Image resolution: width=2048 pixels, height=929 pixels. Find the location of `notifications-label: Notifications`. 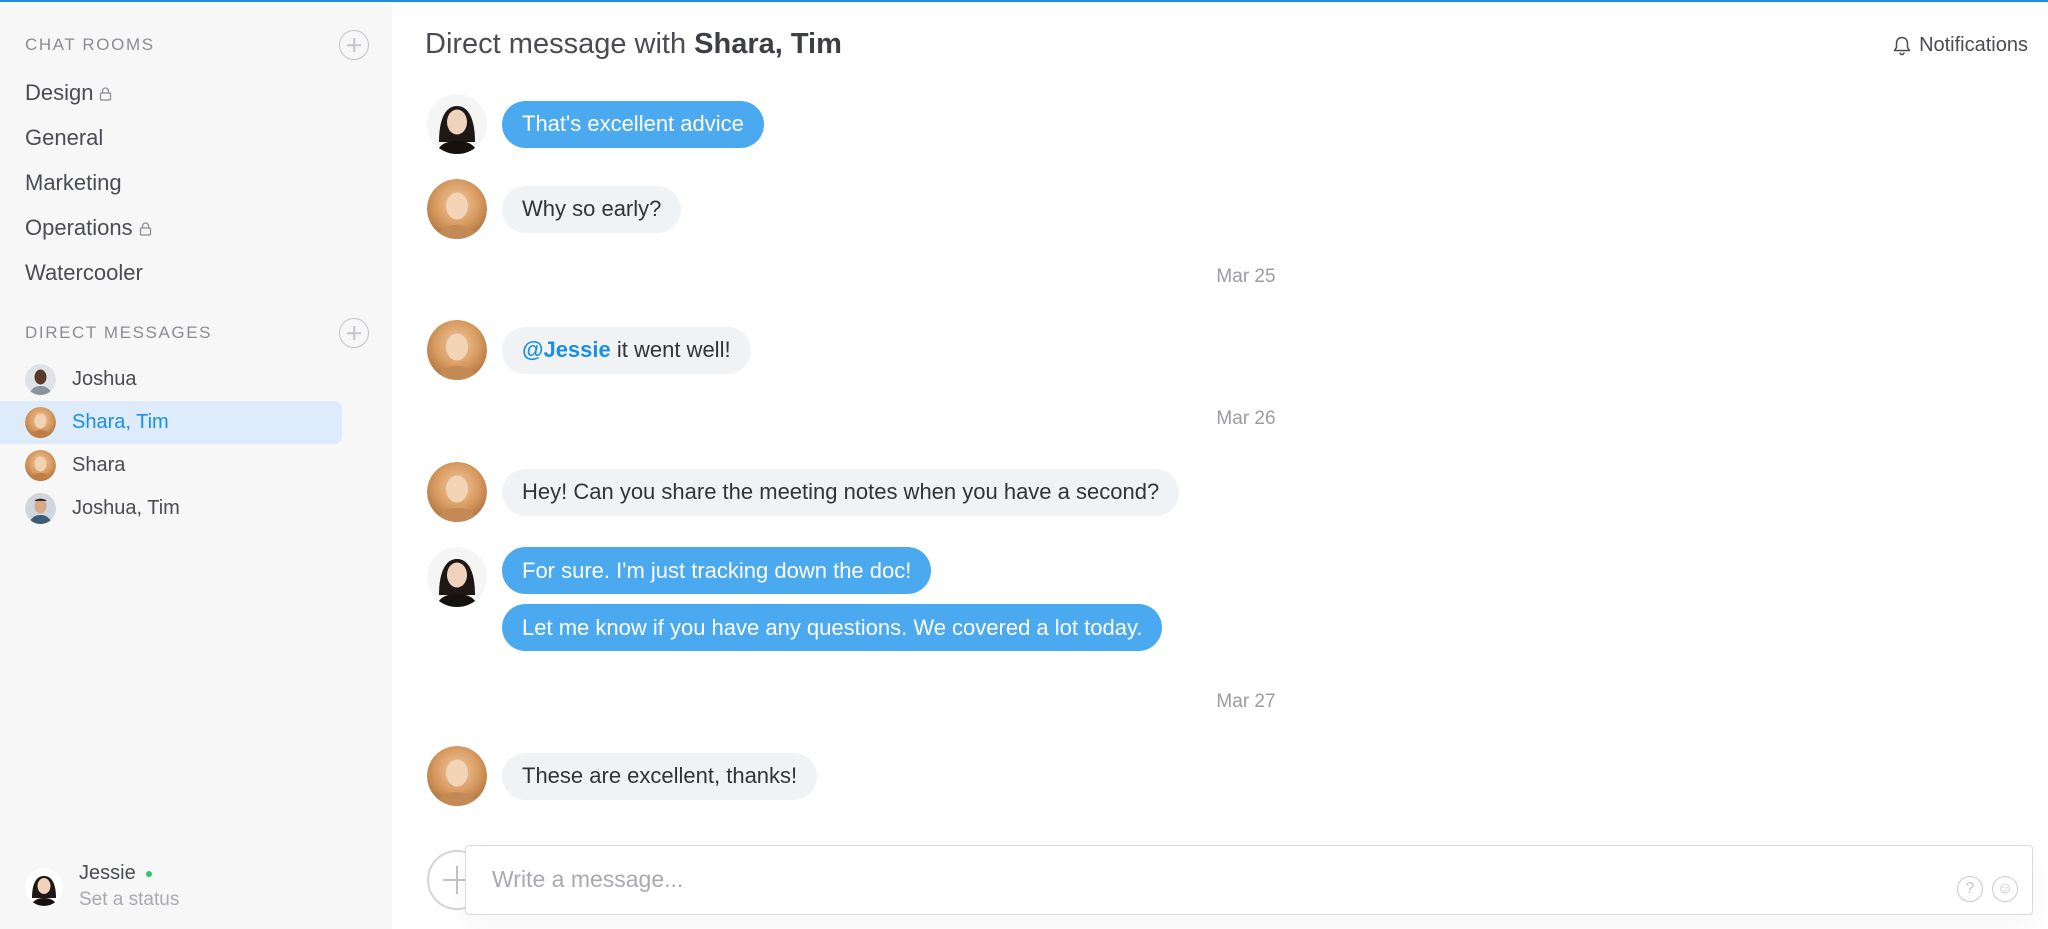

notifications-label: Notifications is located at coordinates (1973, 45).